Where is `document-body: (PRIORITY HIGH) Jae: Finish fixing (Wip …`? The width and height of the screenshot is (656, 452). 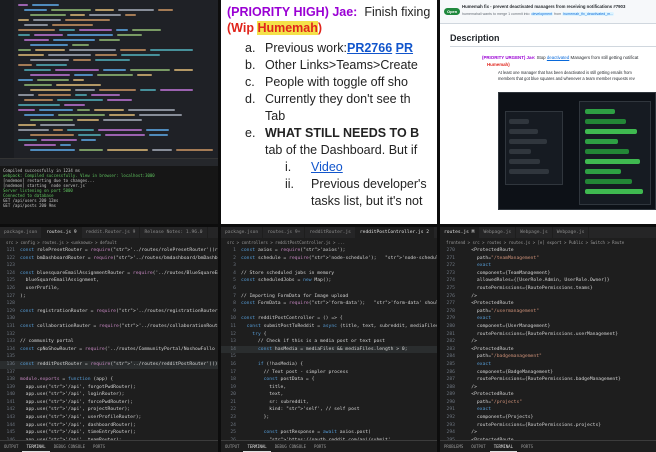
document-body: (PRIORITY HIGH) Jae: Finish fixing (Wip … is located at coordinates (332, 107).